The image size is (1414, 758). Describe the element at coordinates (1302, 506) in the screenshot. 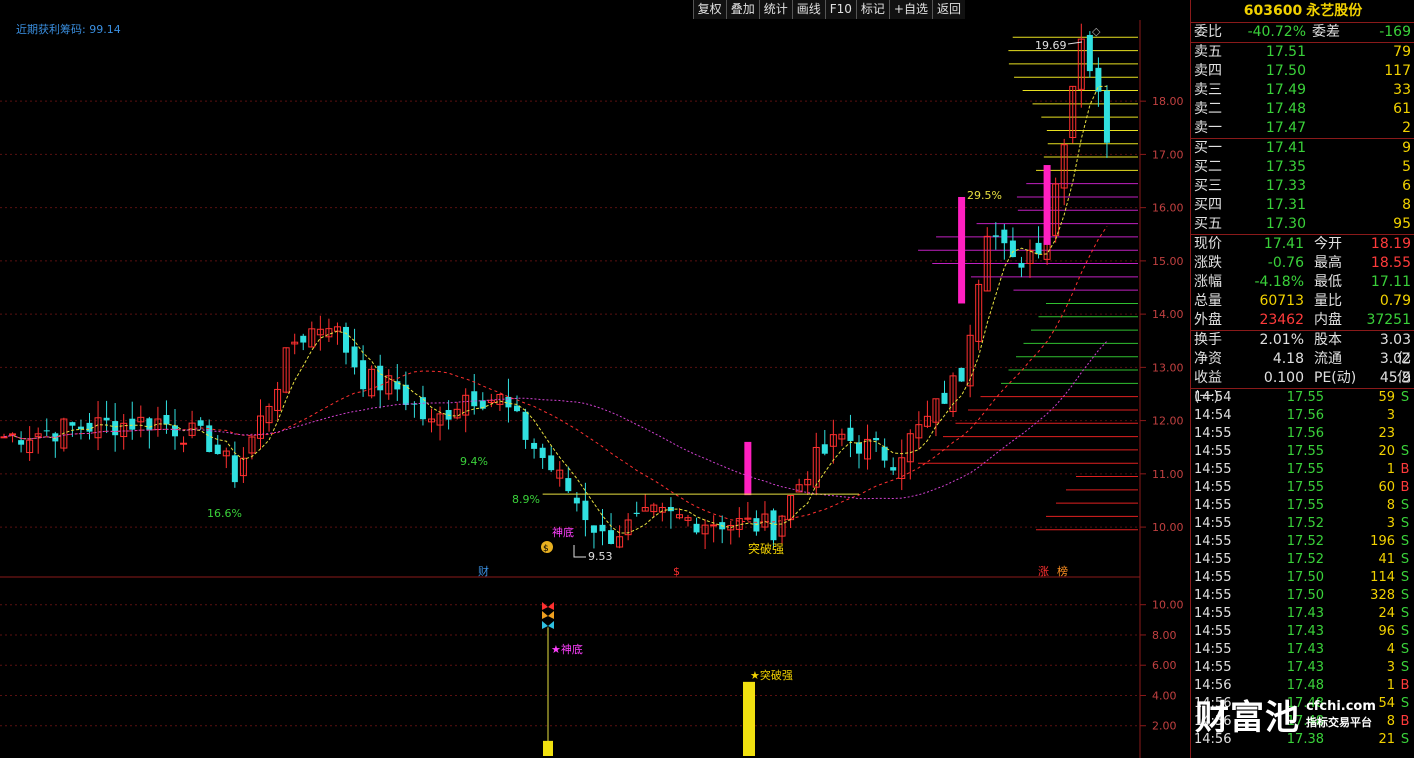

I see `tick-row: 14:55 17.55 8 S` at that location.